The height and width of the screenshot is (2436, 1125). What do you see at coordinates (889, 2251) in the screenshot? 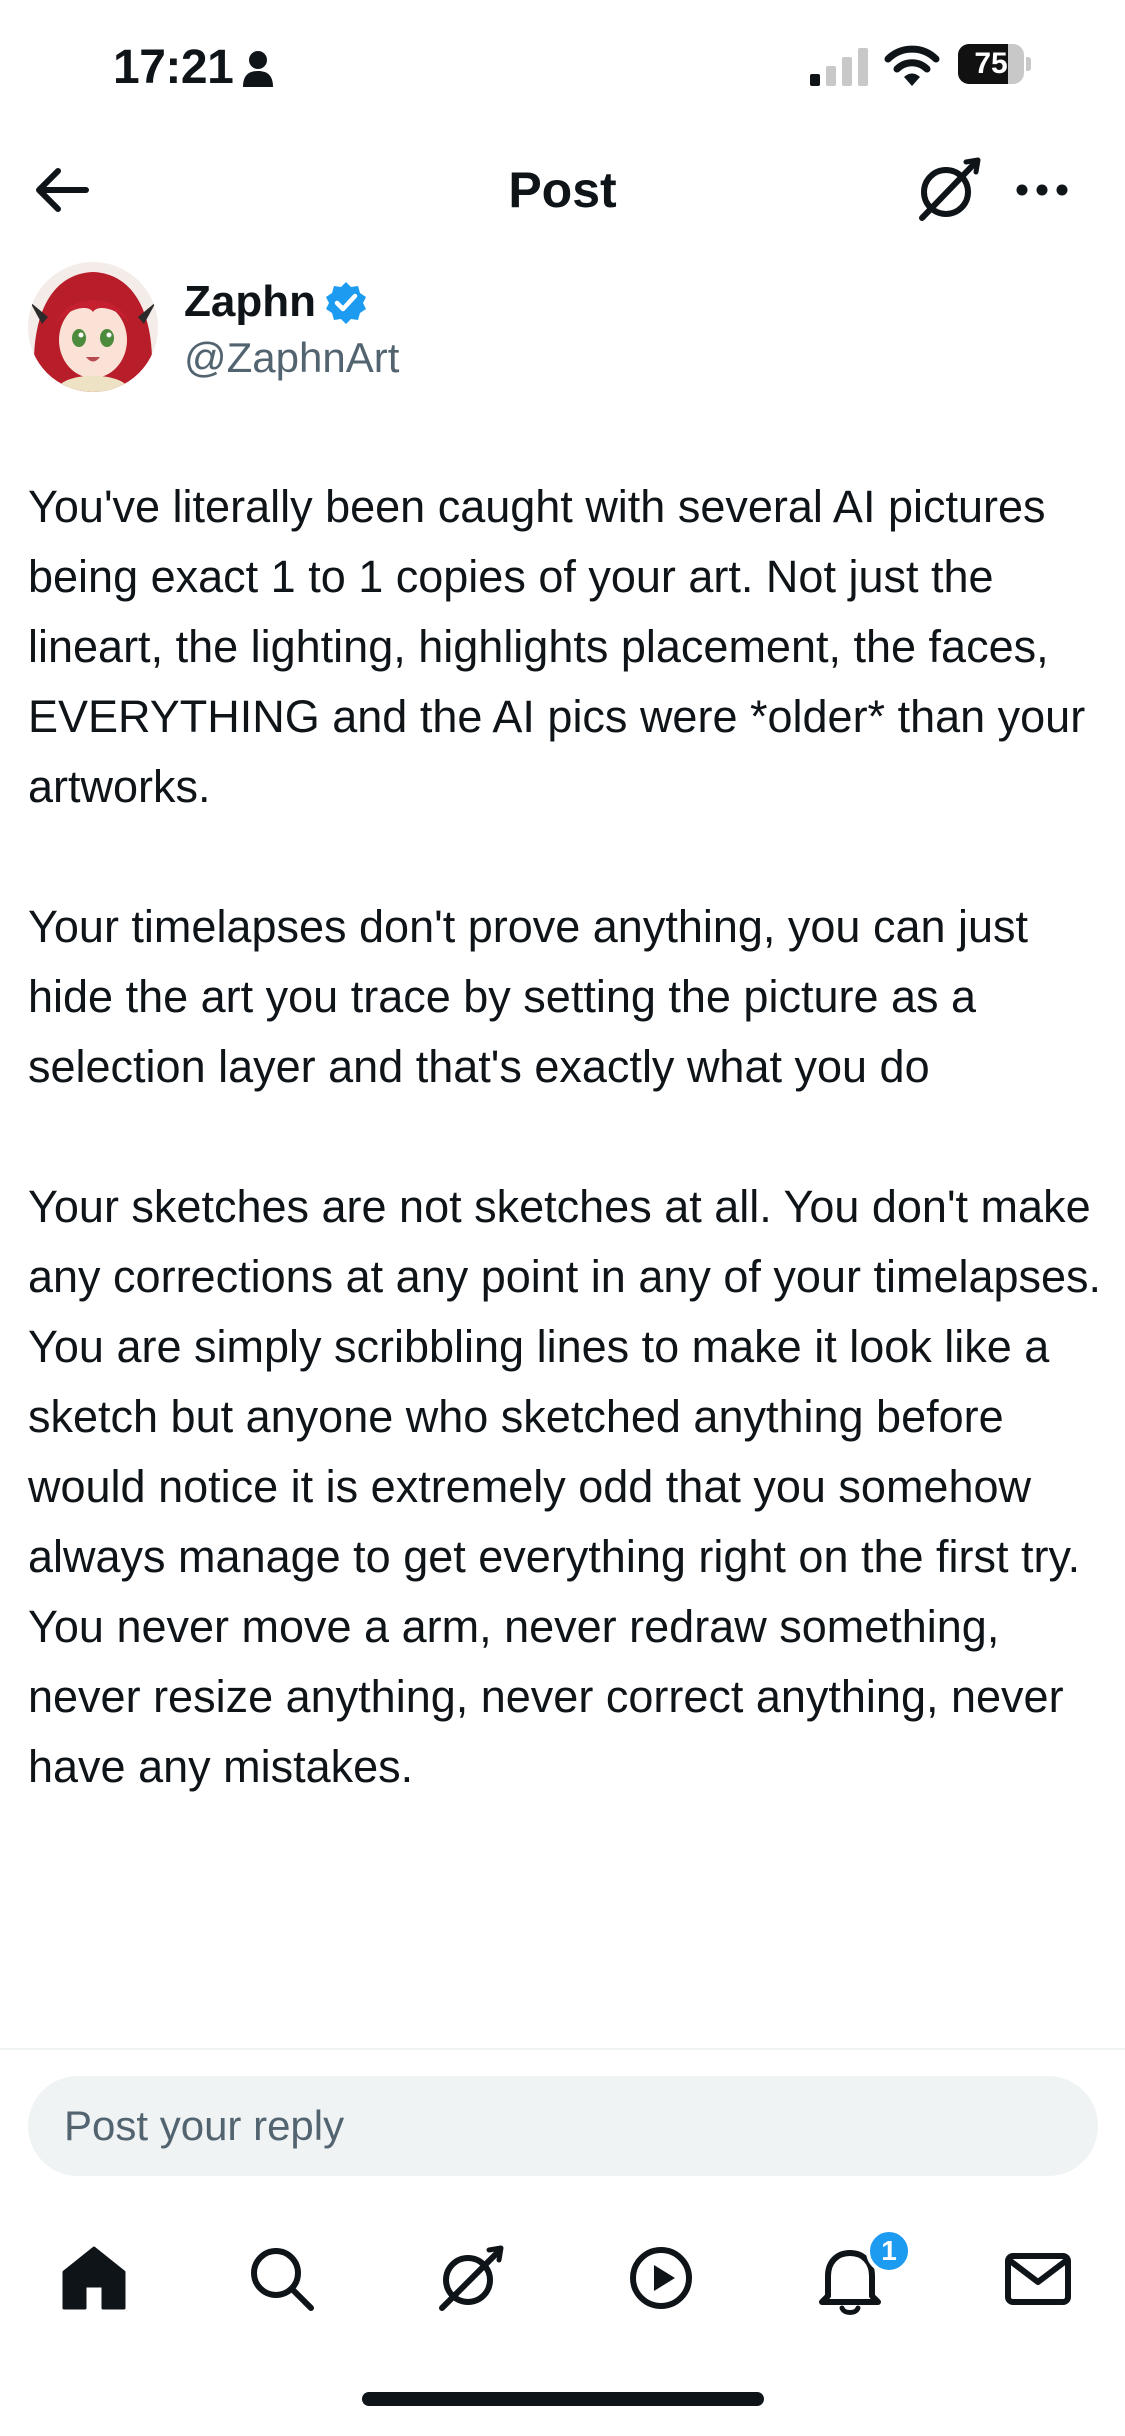
I see `notification-badge: 1` at bounding box center [889, 2251].